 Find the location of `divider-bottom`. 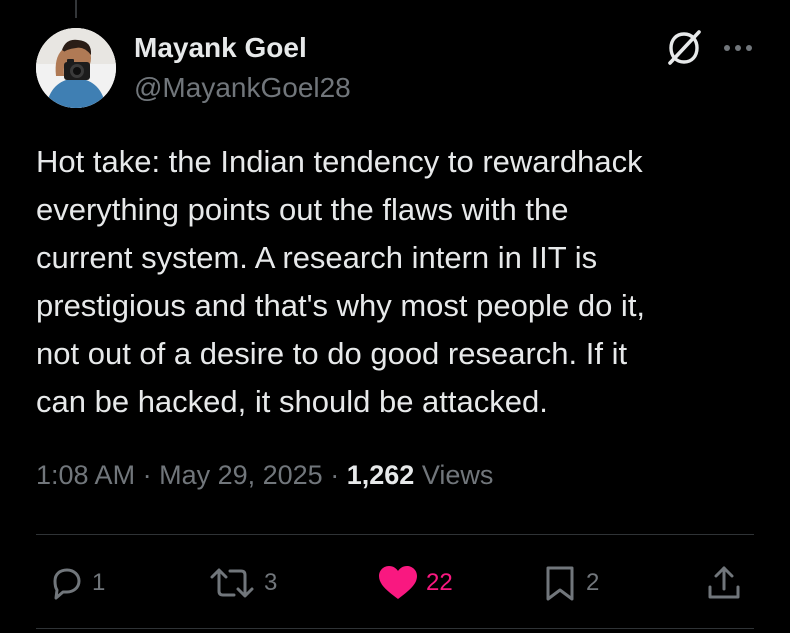

divider-bottom is located at coordinates (395, 628).